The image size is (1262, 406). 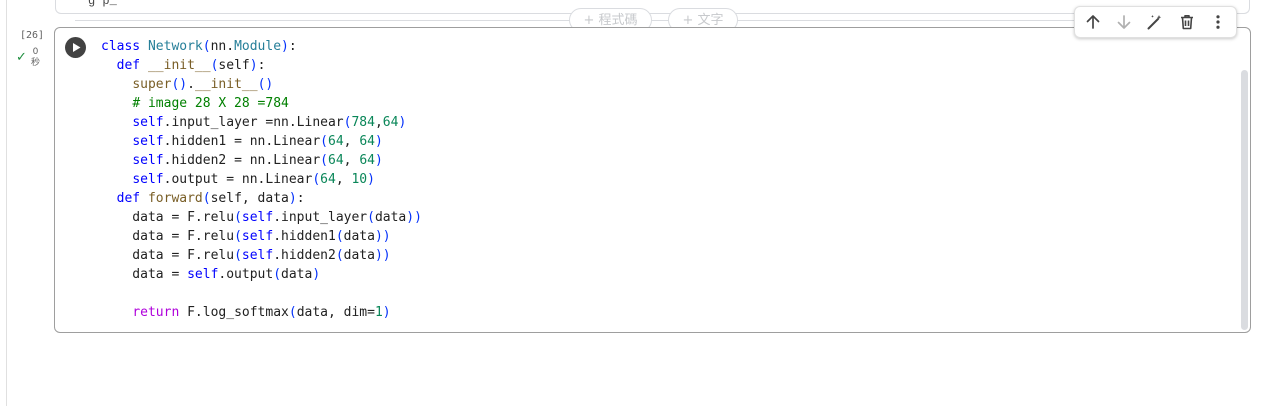 I want to click on trash-icon, so click(x=1186, y=22).